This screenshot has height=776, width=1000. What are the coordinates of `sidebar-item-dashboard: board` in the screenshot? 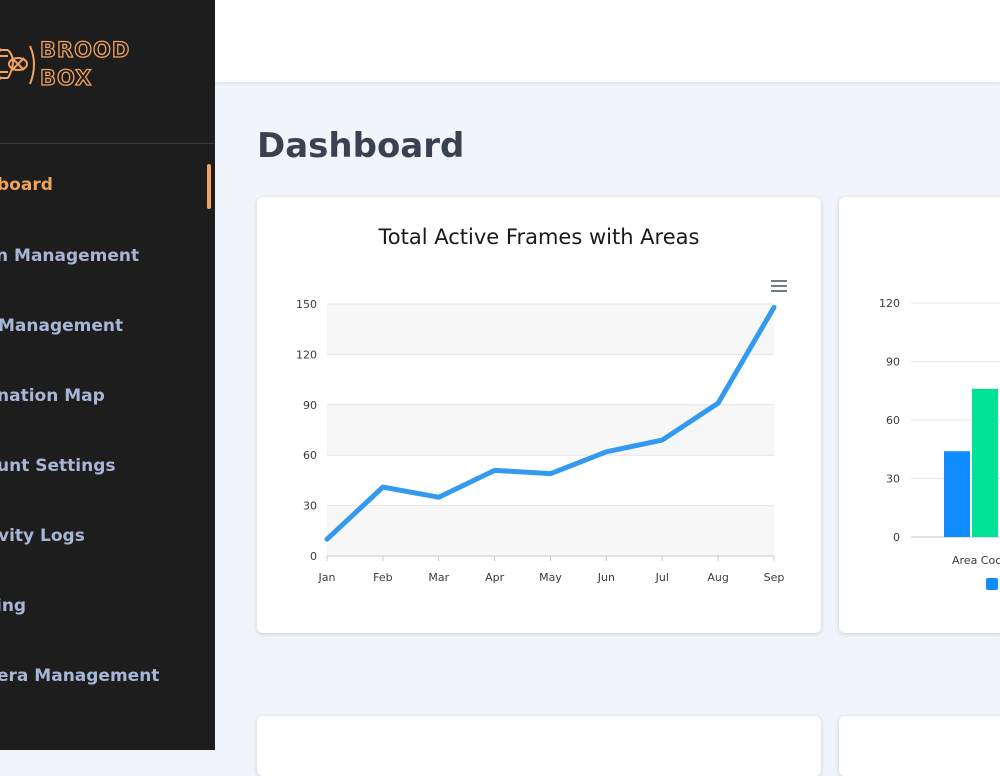 It's located at (26, 185).